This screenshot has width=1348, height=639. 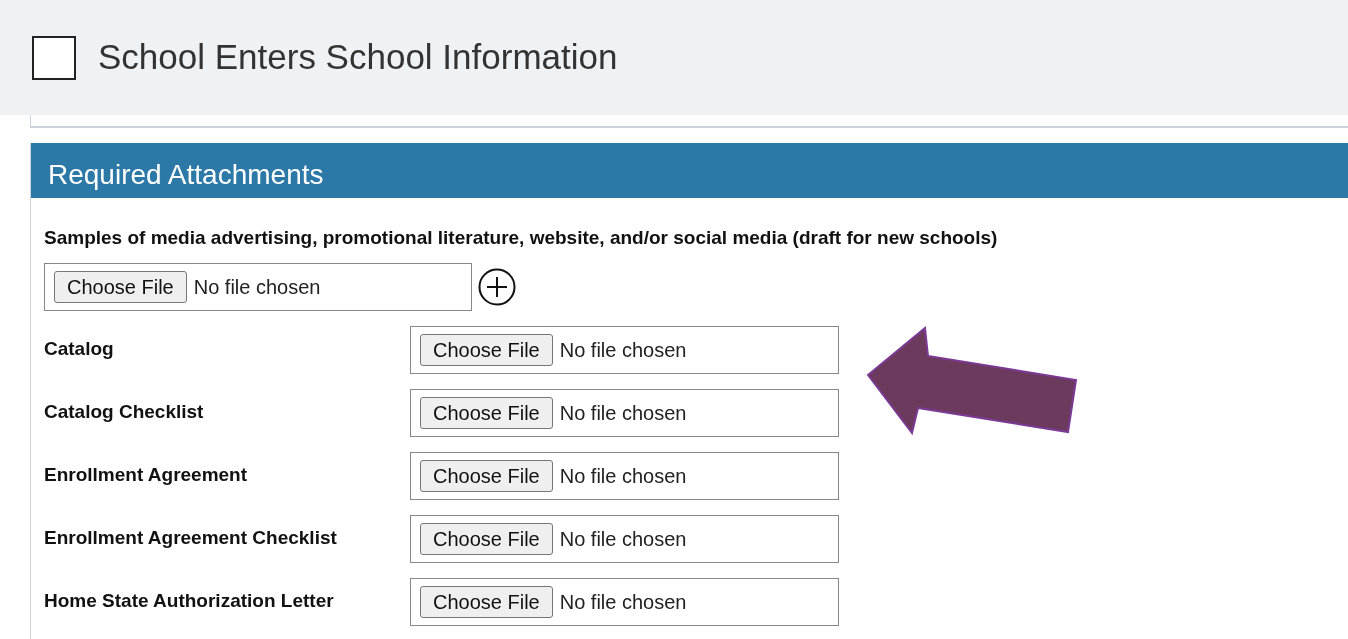 What do you see at coordinates (189, 601) in the screenshot?
I see `field-label: Home State Authorization Letter` at bounding box center [189, 601].